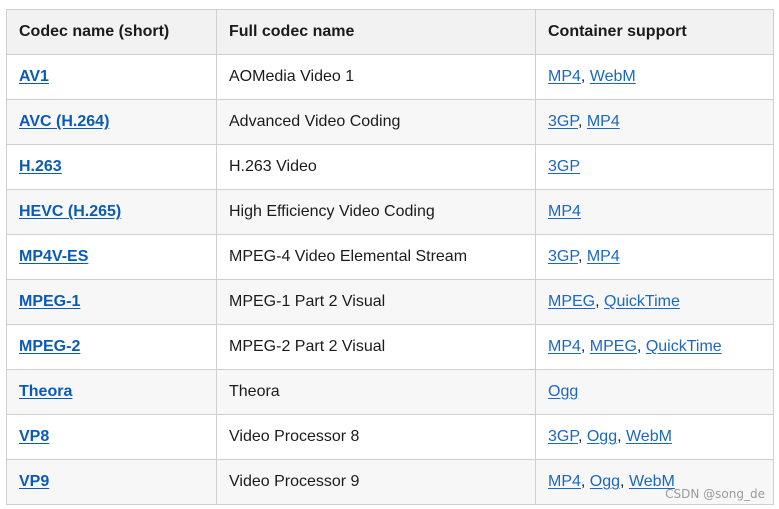 The width and height of the screenshot is (779, 509). Describe the element at coordinates (654, 77) in the screenshot. I see `container-support-cell: MP4, WebM` at that location.